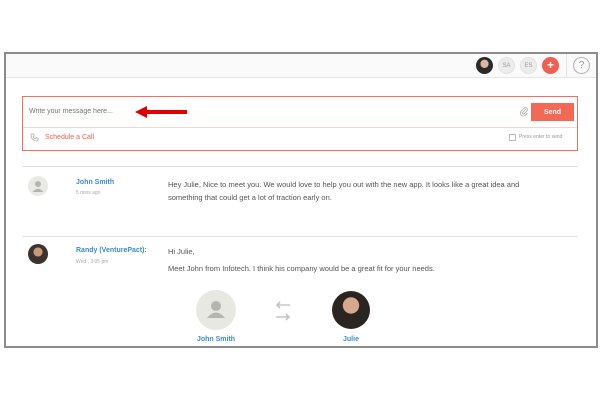 The width and height of the screenshot is (600, 400). What do you see at coordinates (216, 339) in the screenshot?
I see `intro-name-john: John Smith` at bounding box center [216, 339].